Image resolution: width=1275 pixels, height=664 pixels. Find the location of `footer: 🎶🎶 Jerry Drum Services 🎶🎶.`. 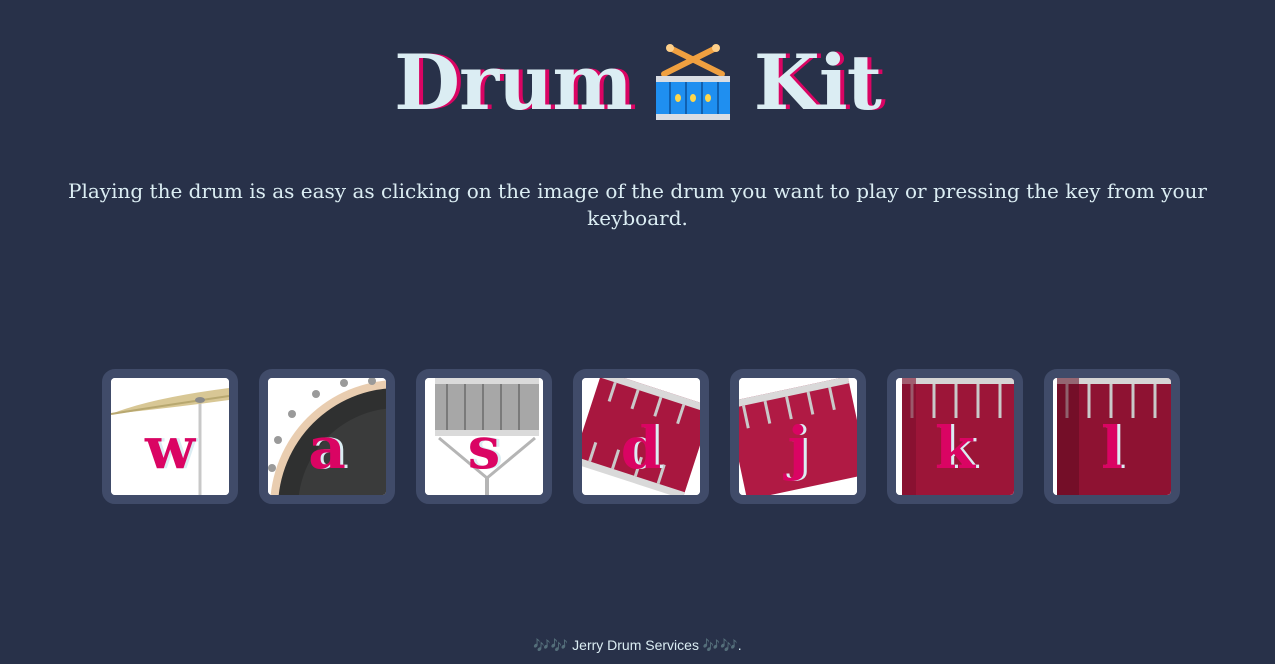

footer: 🎶🎶 Jerry Drum Services 🎶🎶. is located at coordinates (637, 645).